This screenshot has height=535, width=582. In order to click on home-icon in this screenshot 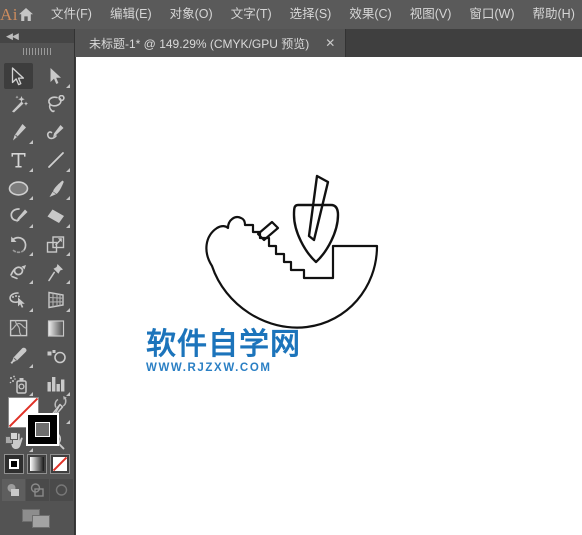, I will do `click(26, 14)`.